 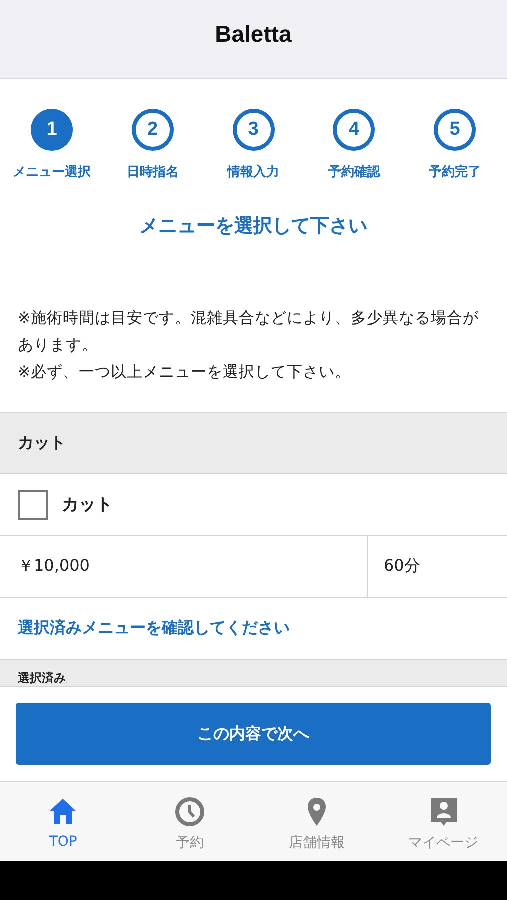 I want to click on notice-text: ※施術時間は目安です。混雑具合などにより、多少異なる場合があります。, so click(x=249, y=332).